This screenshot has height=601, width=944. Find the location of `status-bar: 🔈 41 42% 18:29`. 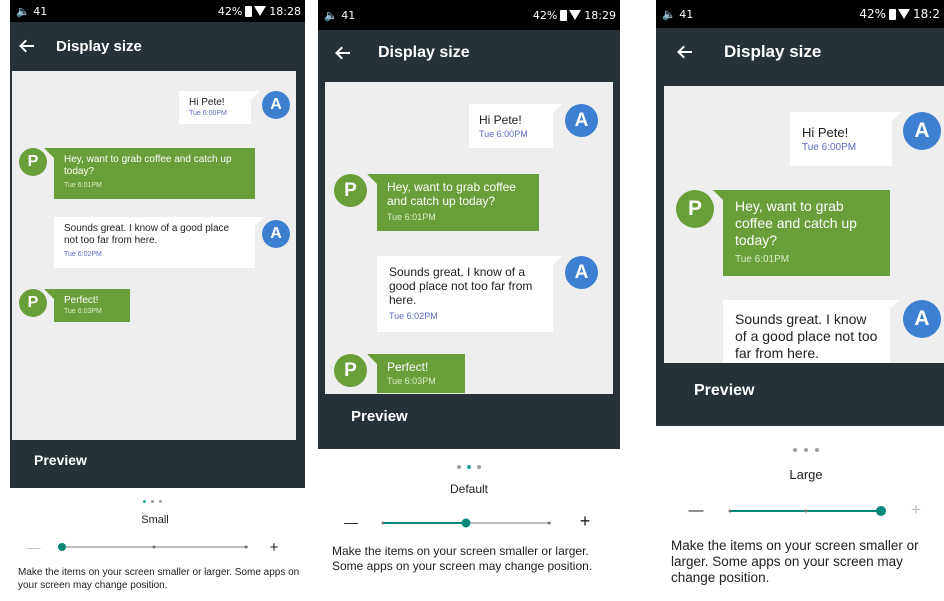

status-bar: 🔈 41 42% 18:29 is located at coordinates (469, 15).